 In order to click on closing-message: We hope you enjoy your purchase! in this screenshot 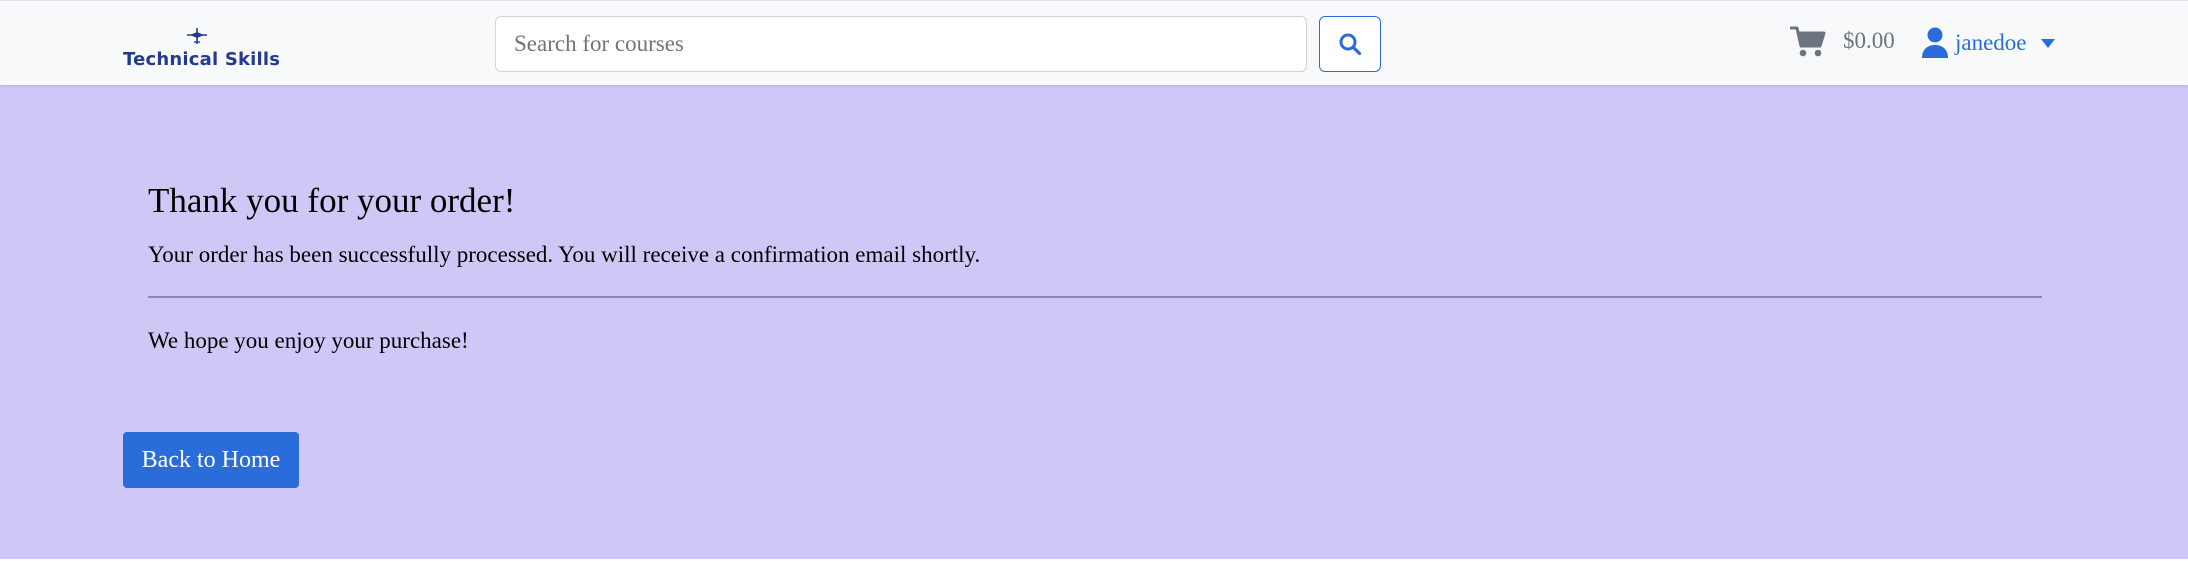, I will do `click(308, 340)`.